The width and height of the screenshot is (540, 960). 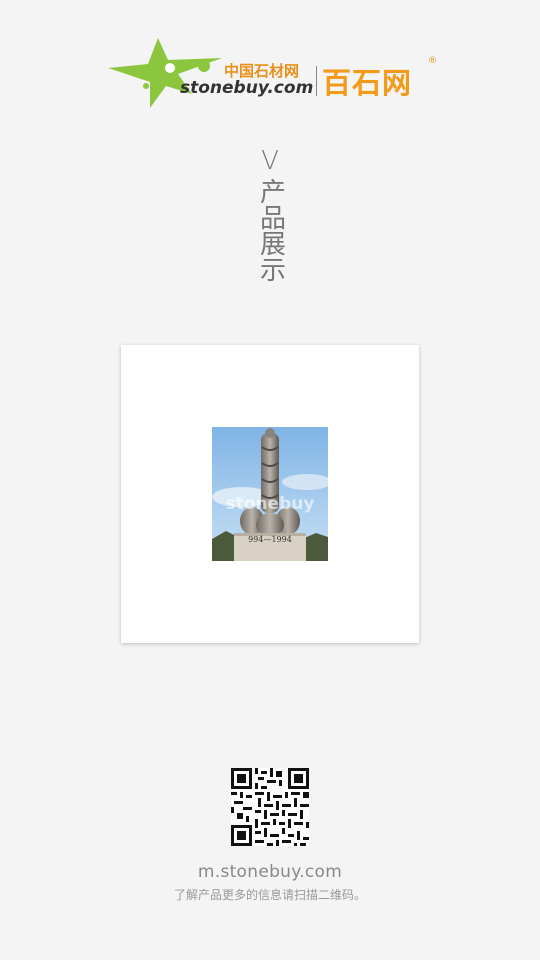 I want to click on product-image: stonebuy 994—1994, so click(x=270, y=494).